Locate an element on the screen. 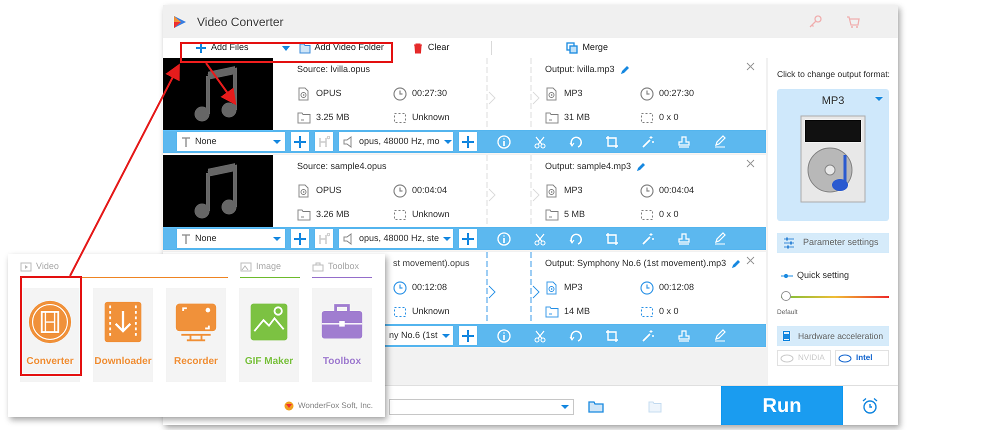 The image size is (1000, 430). quality-slider is located at coordinates (835, 297).